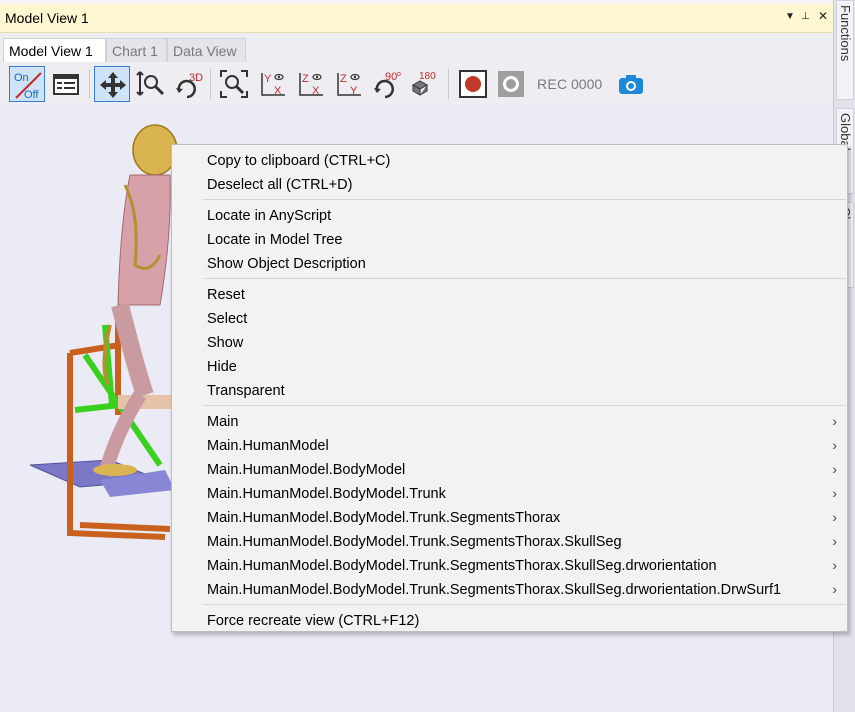 This screenshot has height=712, width=855. Describe the element at coordinates (206, 50) in the screenshot. I see `tab-data-view: Data View` at that location.